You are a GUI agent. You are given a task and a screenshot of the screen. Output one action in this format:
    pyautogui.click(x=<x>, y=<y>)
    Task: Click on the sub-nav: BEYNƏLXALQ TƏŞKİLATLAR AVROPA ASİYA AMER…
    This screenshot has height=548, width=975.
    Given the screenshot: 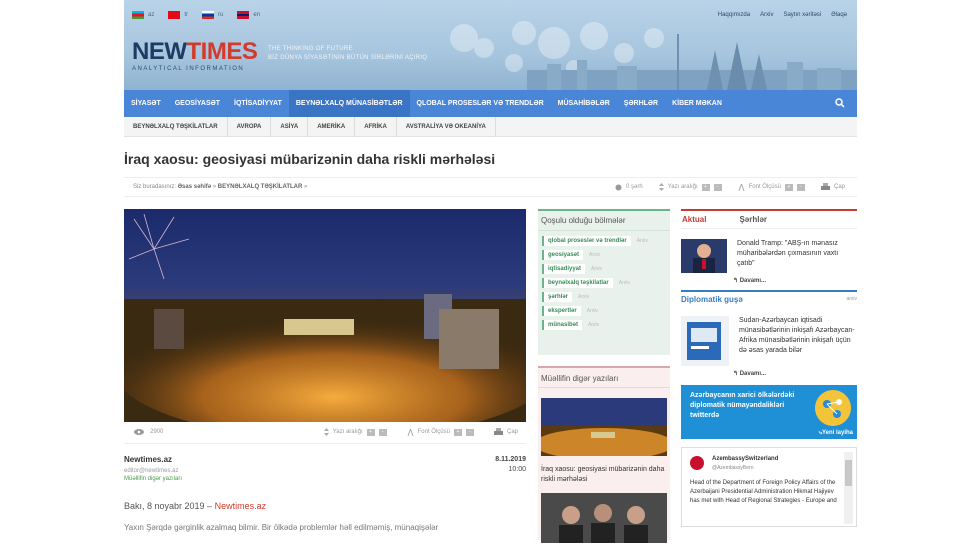 What is the action you would take?
    pyautogui.click(x=490, y=126)
    